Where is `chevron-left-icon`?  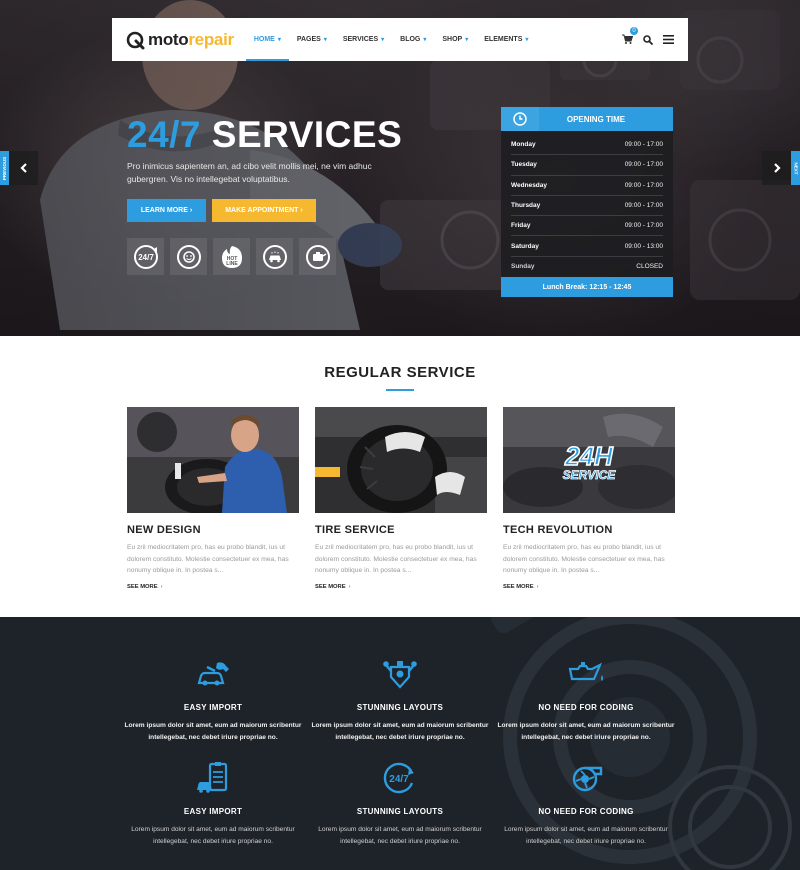 chevron-left-icon is located at coordinates (23, 168).